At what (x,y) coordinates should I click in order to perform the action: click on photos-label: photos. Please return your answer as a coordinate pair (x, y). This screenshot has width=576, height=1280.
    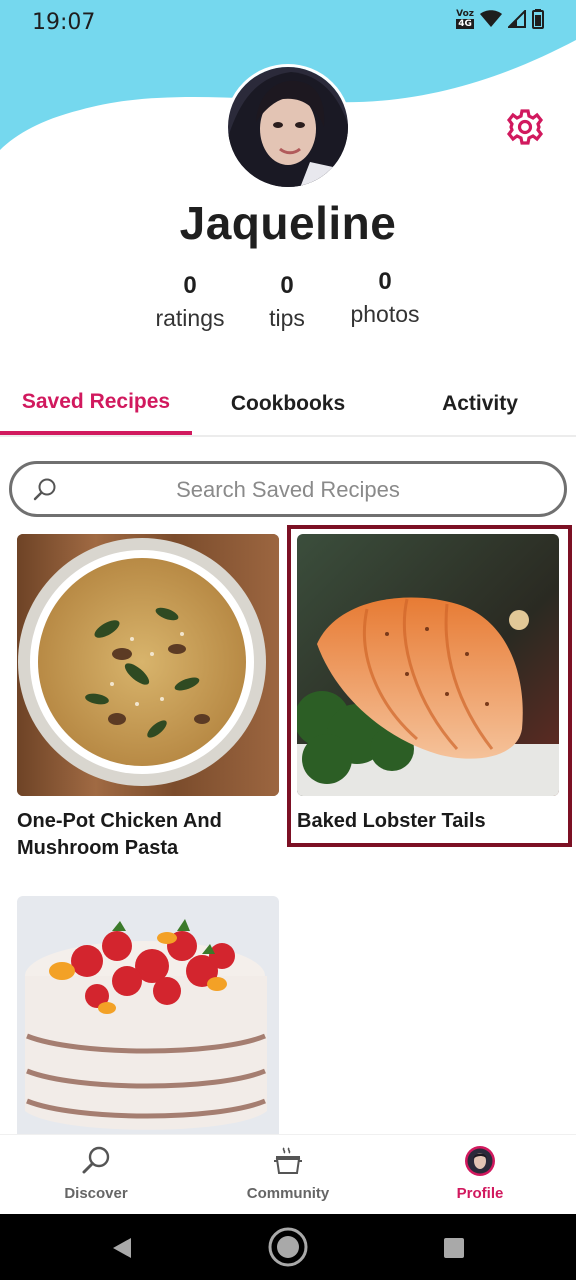
    Looking at the image, I should click on (385, 314).